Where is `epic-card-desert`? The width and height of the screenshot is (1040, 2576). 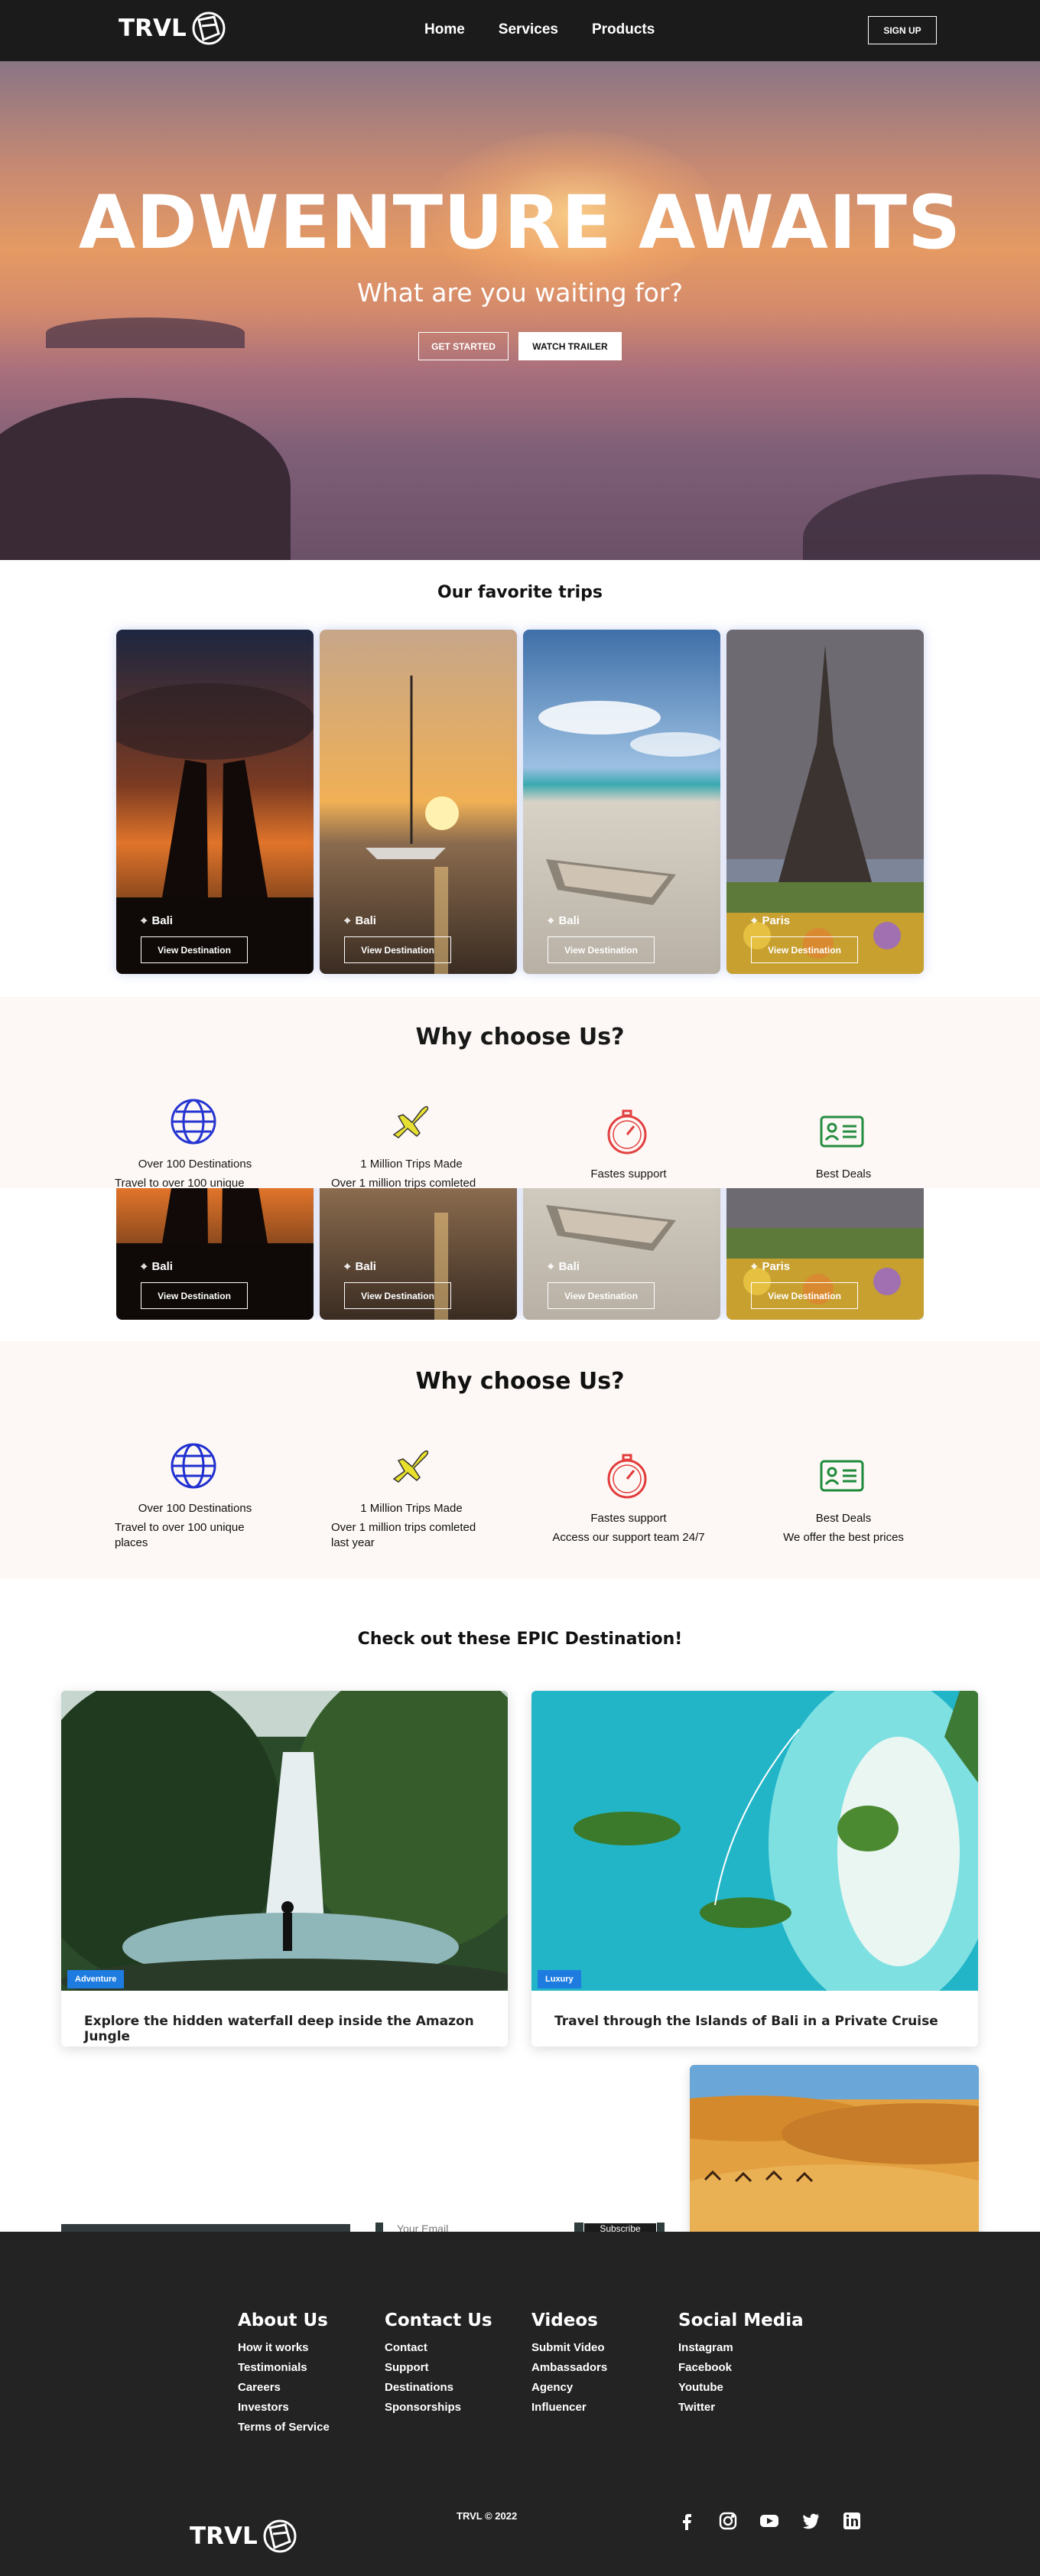
epic-card-desert is located at coordinates (834, 2153).